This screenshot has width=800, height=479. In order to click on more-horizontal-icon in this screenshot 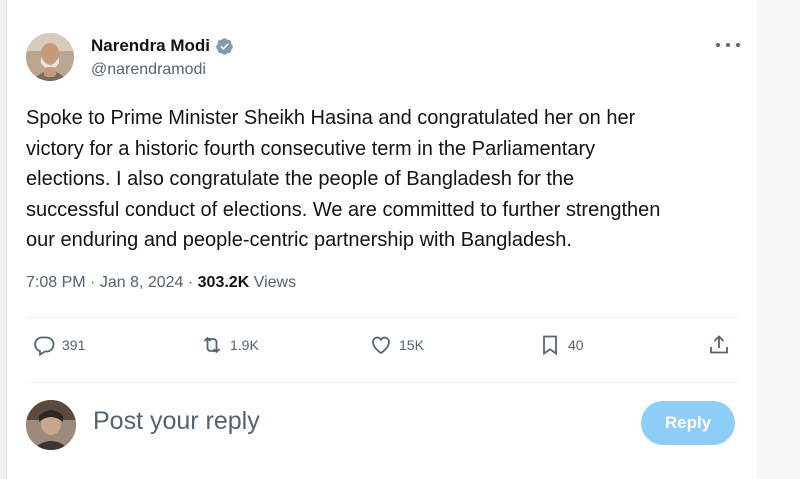, I will do `click(728, 45)`.